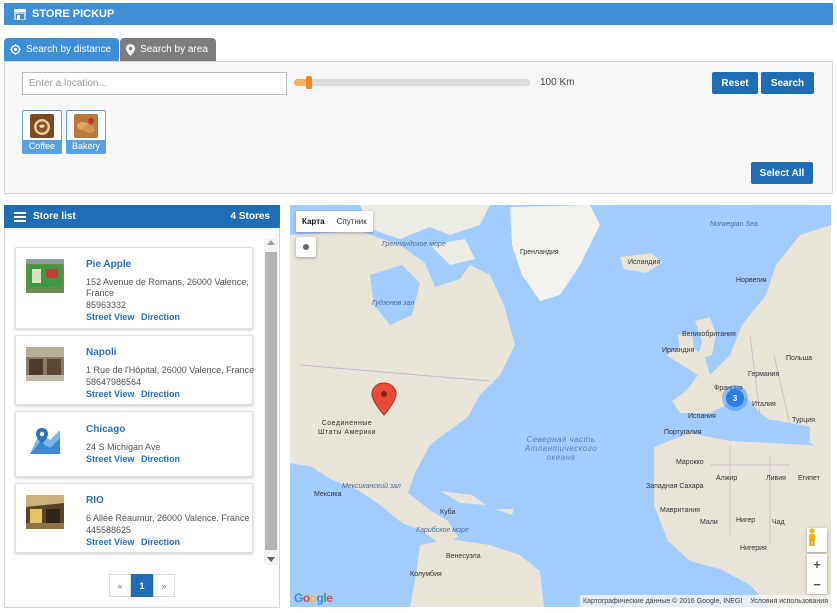  What do you see at coordinates (371, 486) in the screenshot?
I see `map-label: Мексиканский зал` at bounding box center [371, 486].